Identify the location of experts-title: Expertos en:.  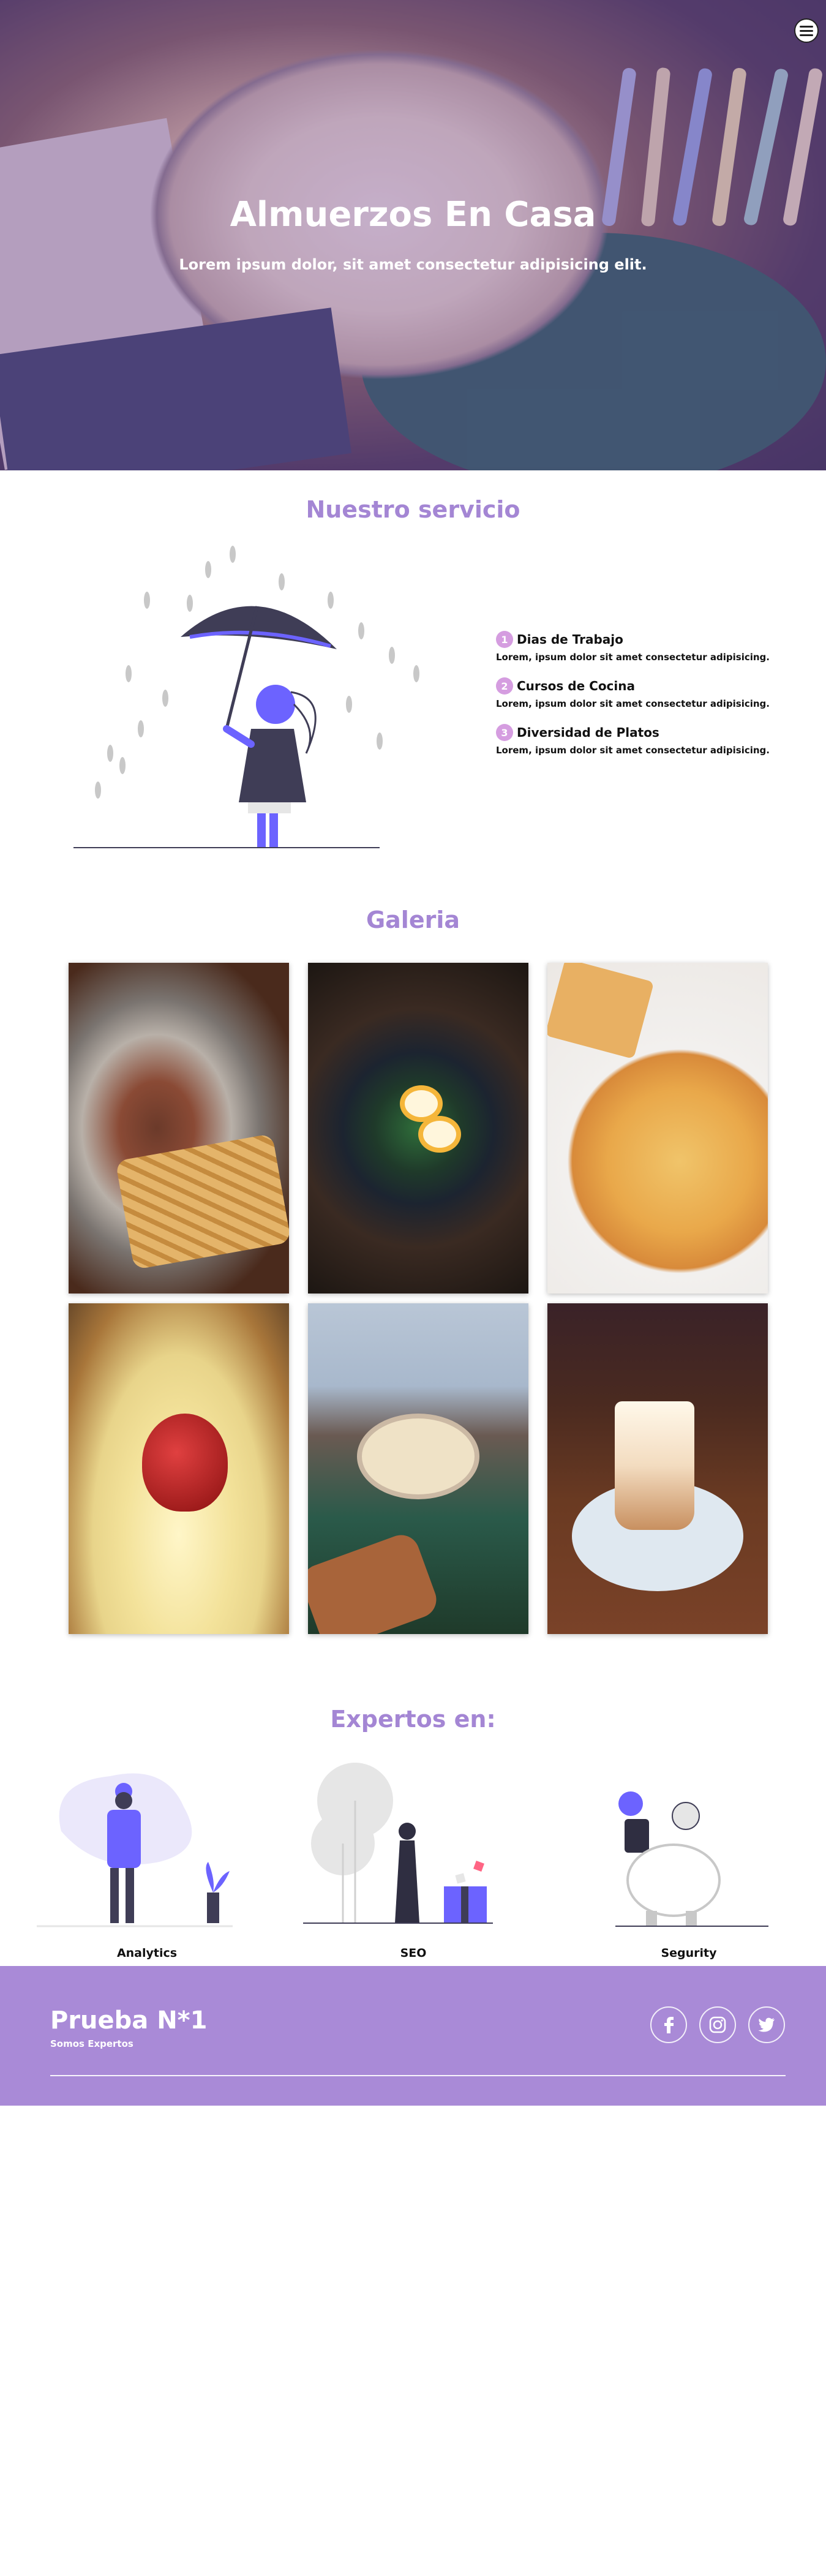
(413, 1719).